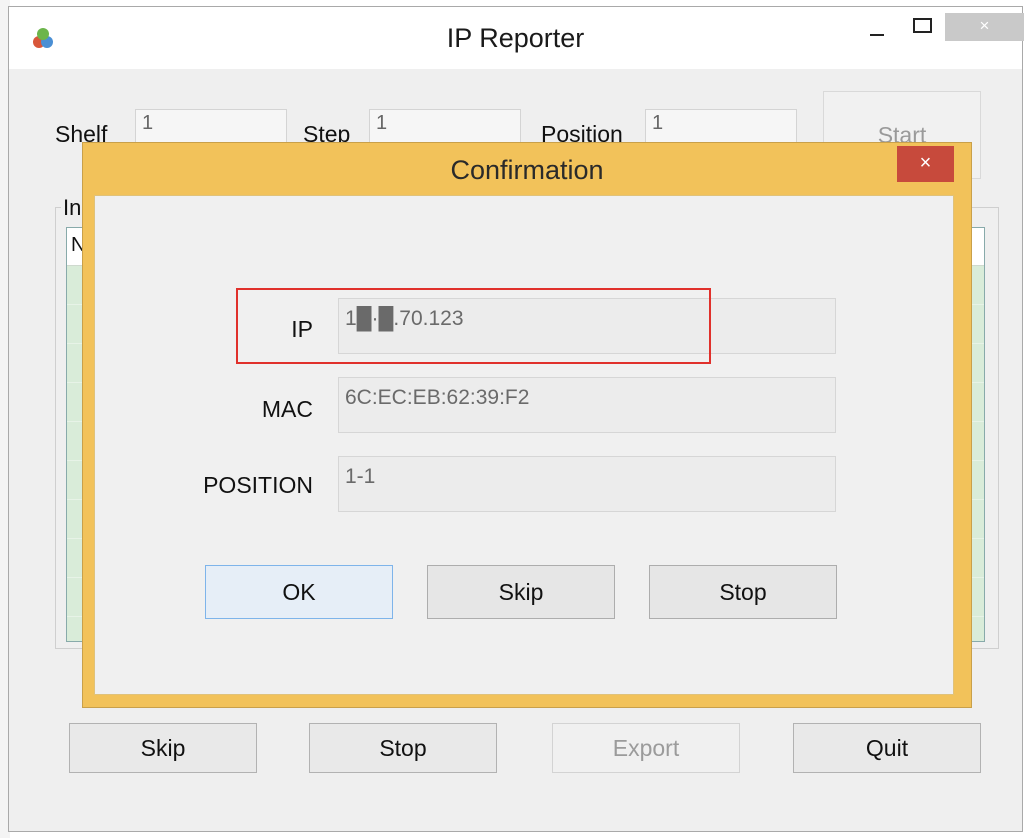 This screenshot has height=838, width=1030. I want to click on dialog-stop-button: Stop, so click(743, 592).